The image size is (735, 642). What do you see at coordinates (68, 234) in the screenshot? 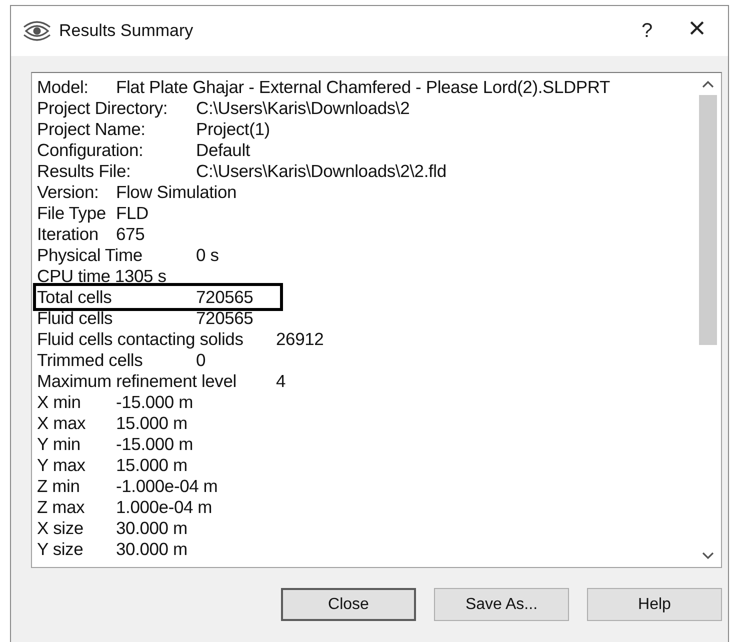
I see `result-label: Iteration` at bounding box center [68, 234].